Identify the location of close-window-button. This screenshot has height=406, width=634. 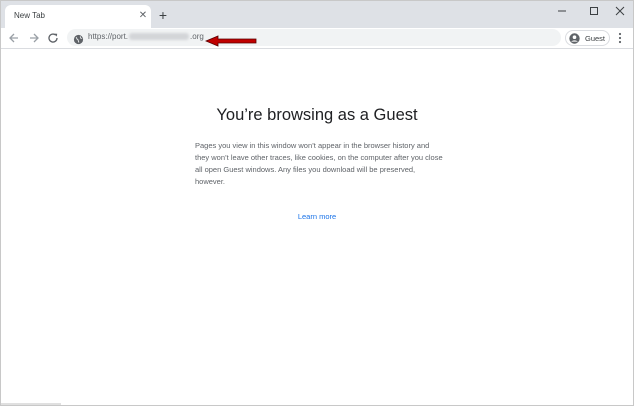
(620, 11).